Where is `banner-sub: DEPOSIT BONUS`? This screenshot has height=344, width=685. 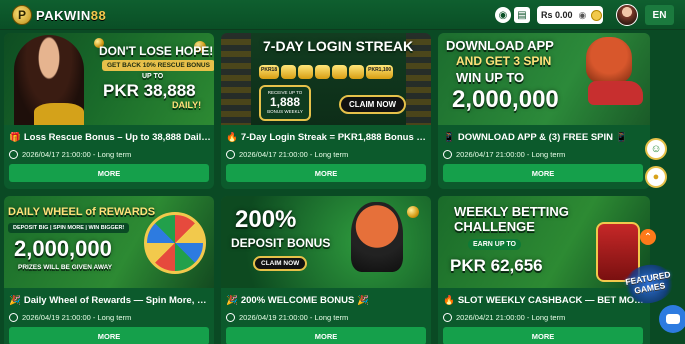 banner-sub: DEPOSIT BONUS is located at coordinates (281, 243).